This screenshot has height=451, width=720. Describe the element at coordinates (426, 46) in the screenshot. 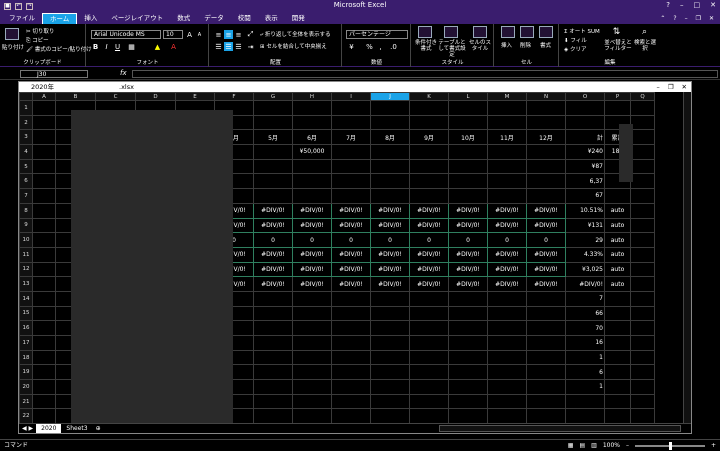

I see `conditional-format-button: 条件付き書式` at that location.